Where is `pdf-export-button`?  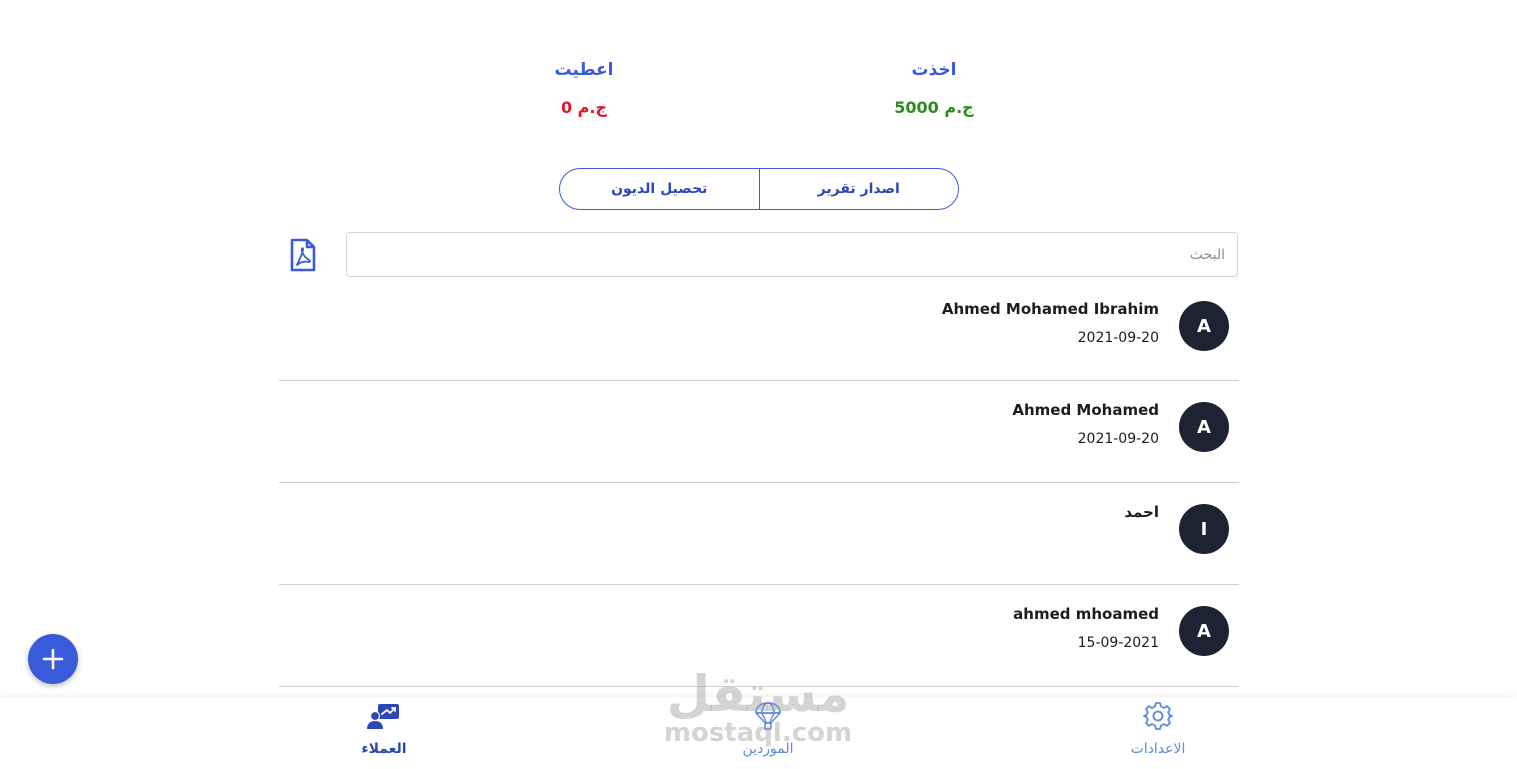
pdf-export-button is located at coordinates (303, 255).